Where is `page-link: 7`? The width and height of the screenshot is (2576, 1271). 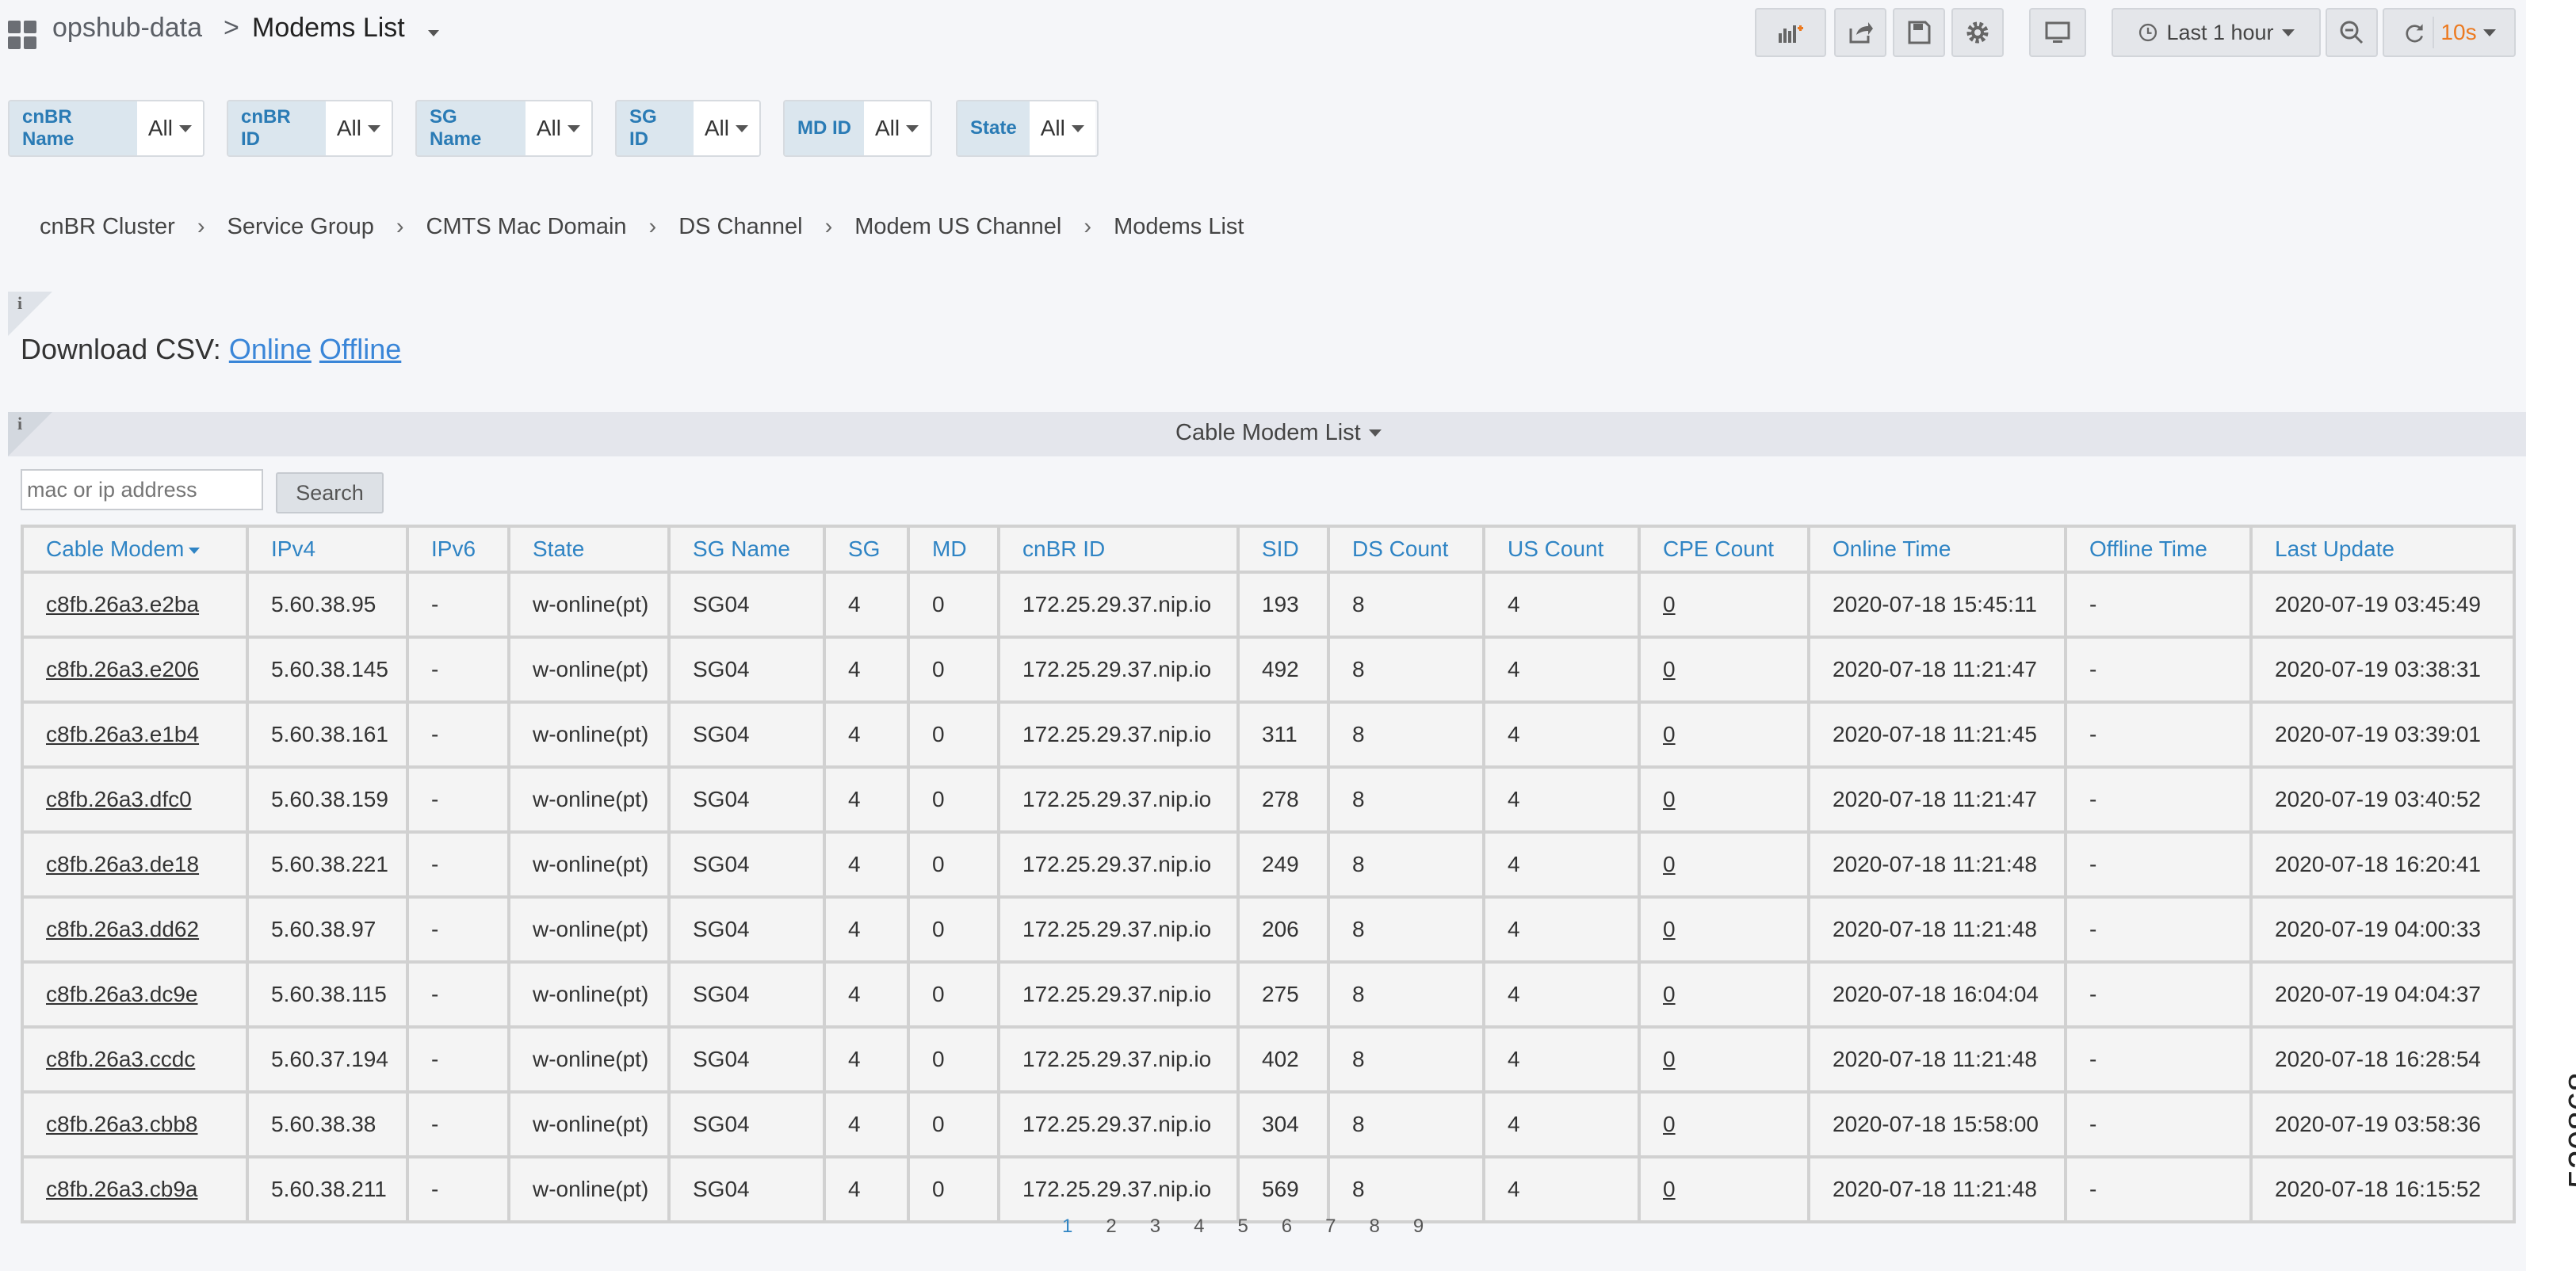
page-link: 7 is located at coordinates (1330, 1227).